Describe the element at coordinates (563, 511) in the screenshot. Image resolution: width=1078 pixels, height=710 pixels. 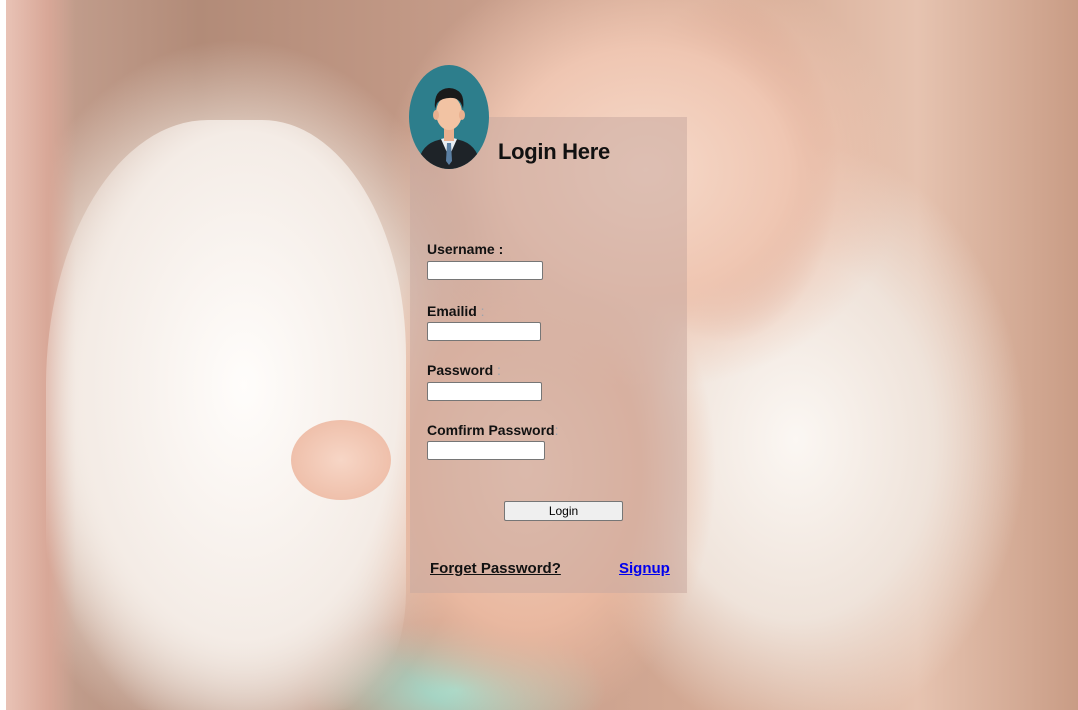
I see `login-button: Login` at that location.